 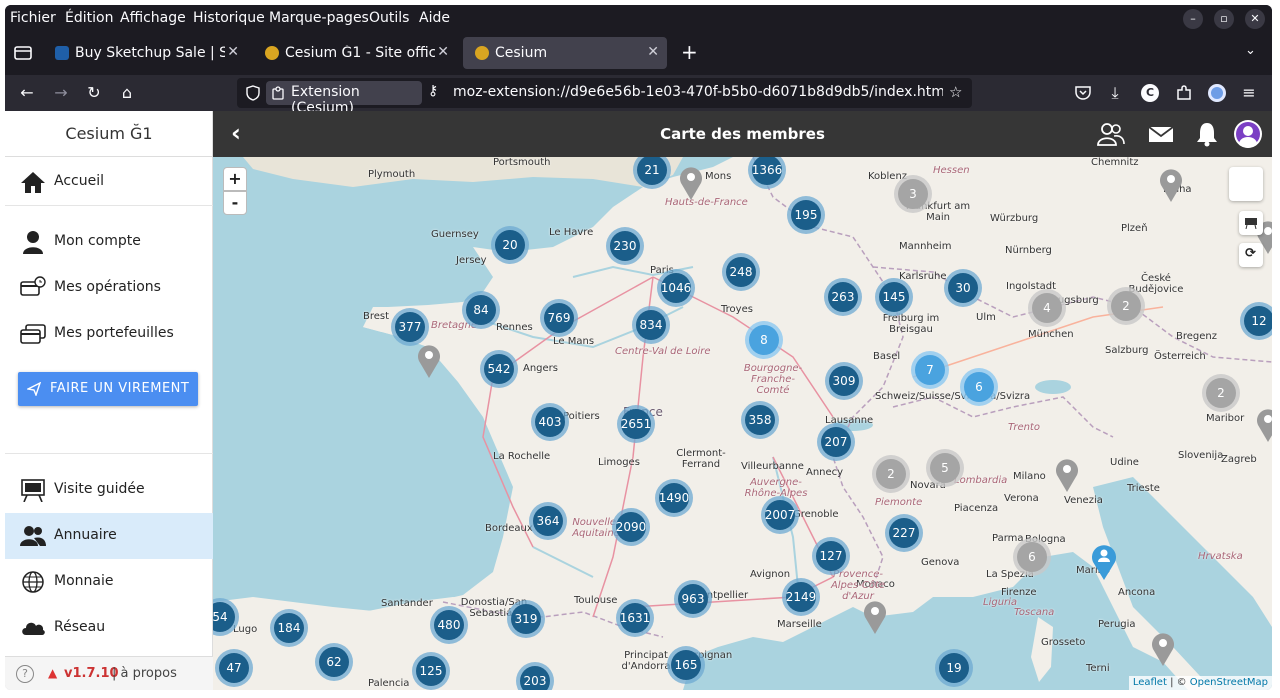 What do you see at coordinates (235, 203) in the screenshot?
I see `zoom-out-button: -` at bounding box center [235, 203].